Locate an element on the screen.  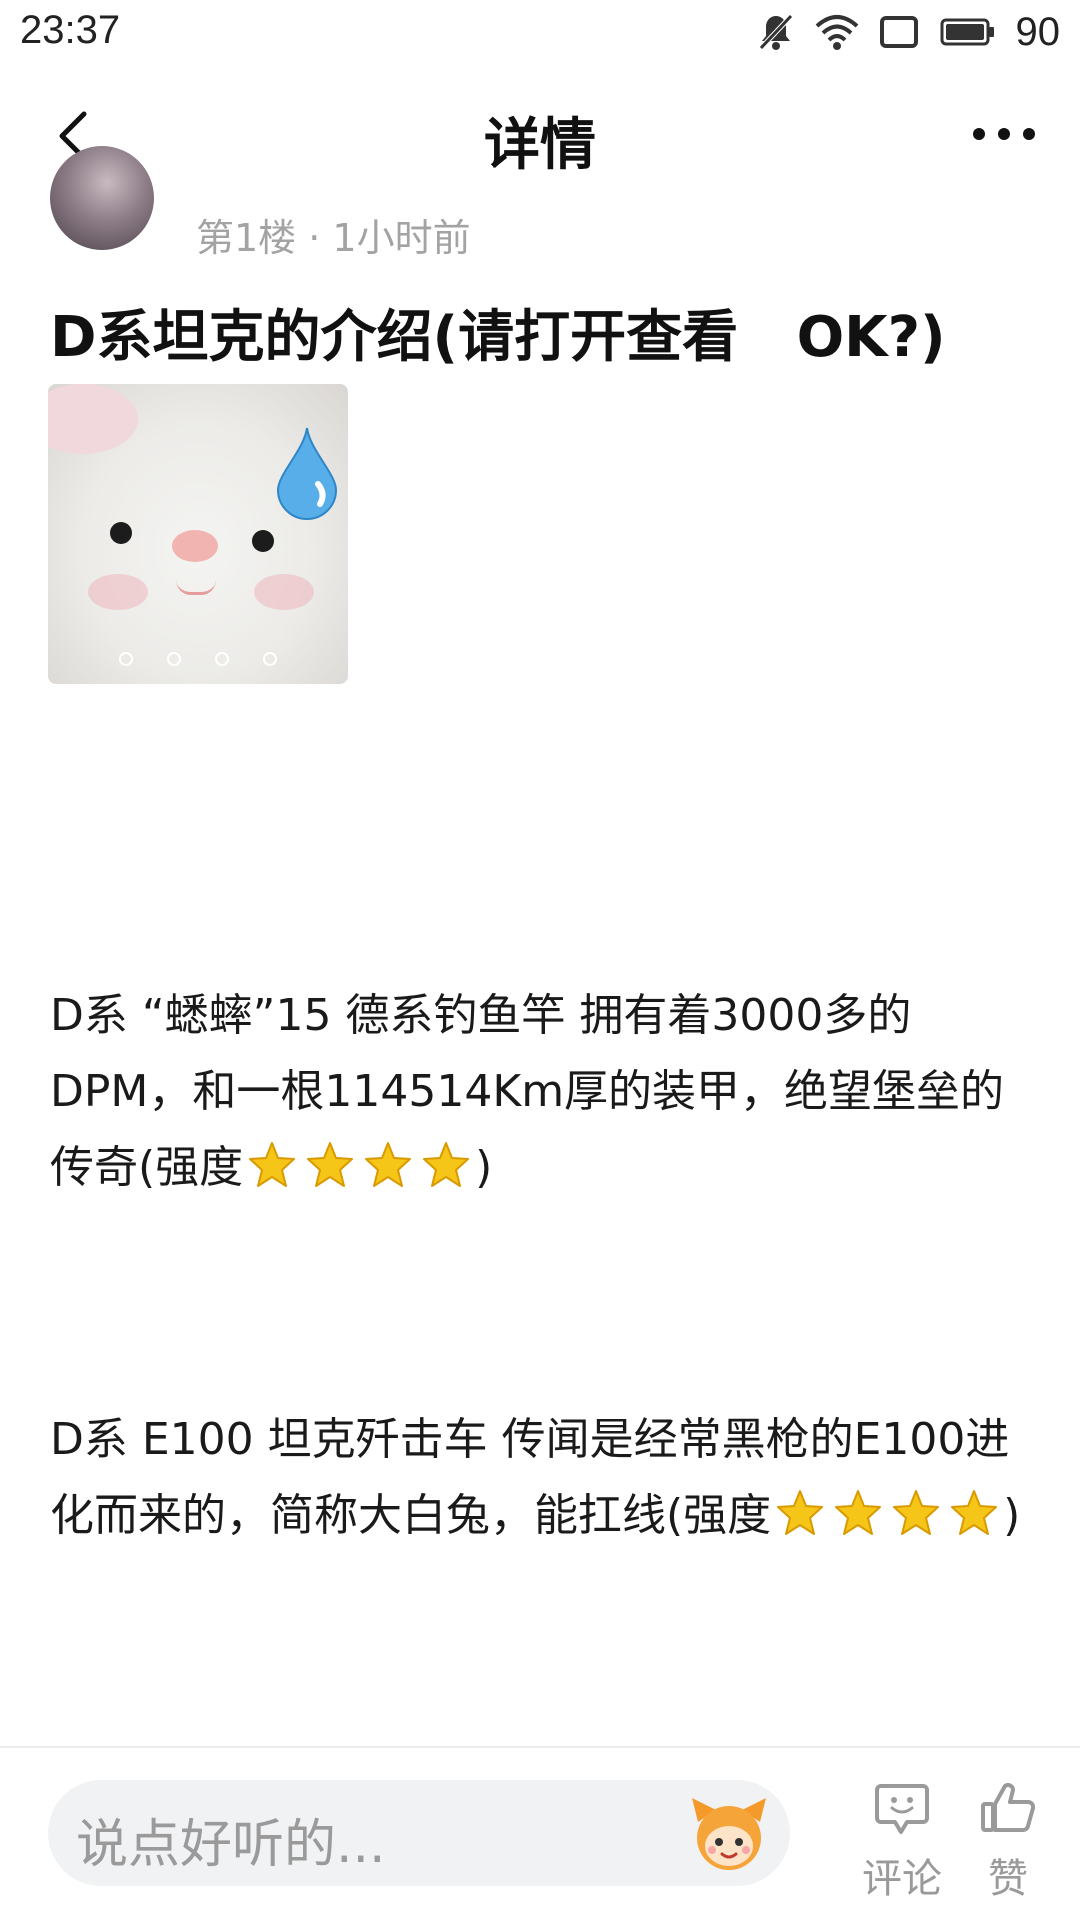
image-blush-left is located at coordinates (118, 592).